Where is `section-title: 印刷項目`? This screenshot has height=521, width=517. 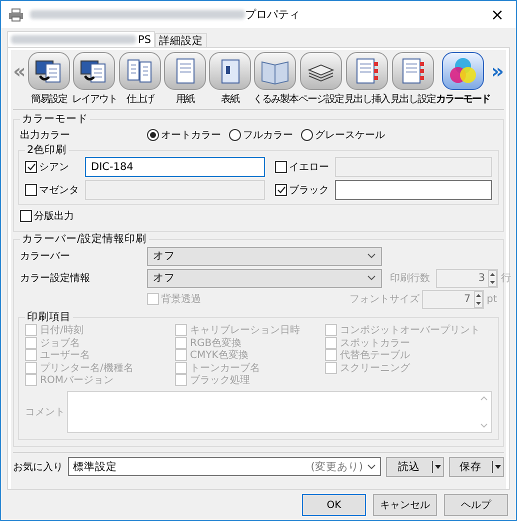
section-title: 印刷項目 is located at coordinates (49, 317).